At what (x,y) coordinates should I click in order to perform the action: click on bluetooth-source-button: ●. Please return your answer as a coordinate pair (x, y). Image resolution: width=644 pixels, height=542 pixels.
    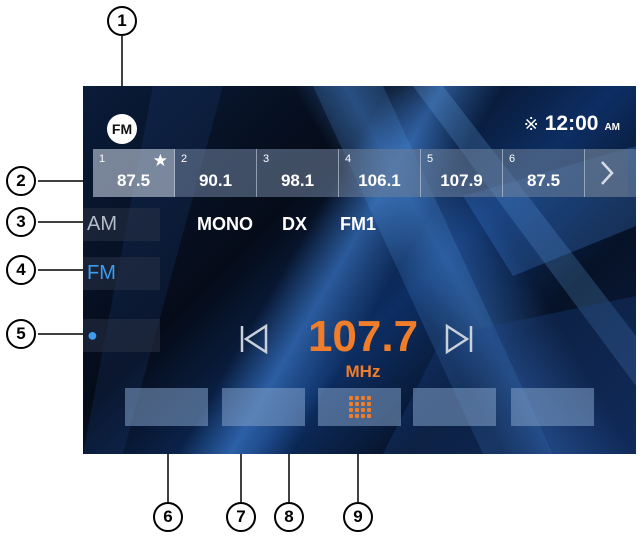
    Looking at the image, I should click on (121, 335).